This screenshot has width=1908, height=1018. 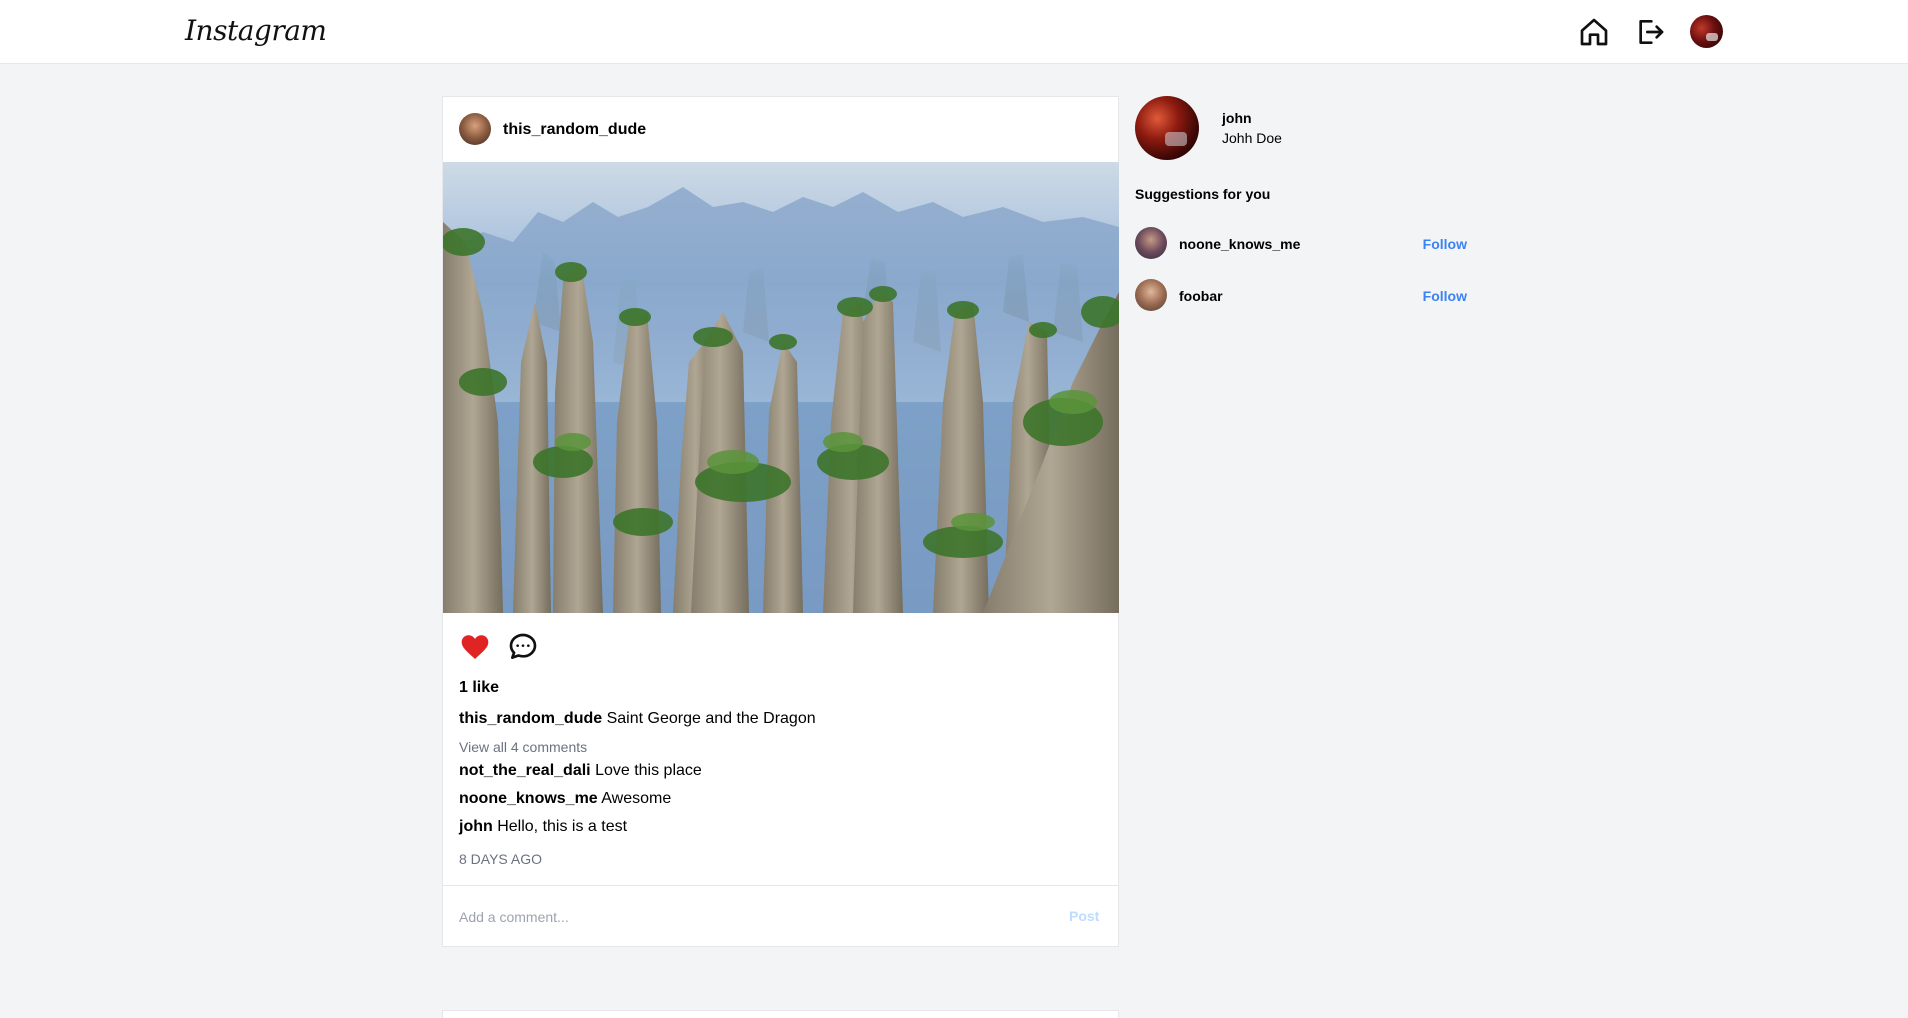 I want to click on suggestions-heading: Suggestions for you, so click(x=1203, y=194).